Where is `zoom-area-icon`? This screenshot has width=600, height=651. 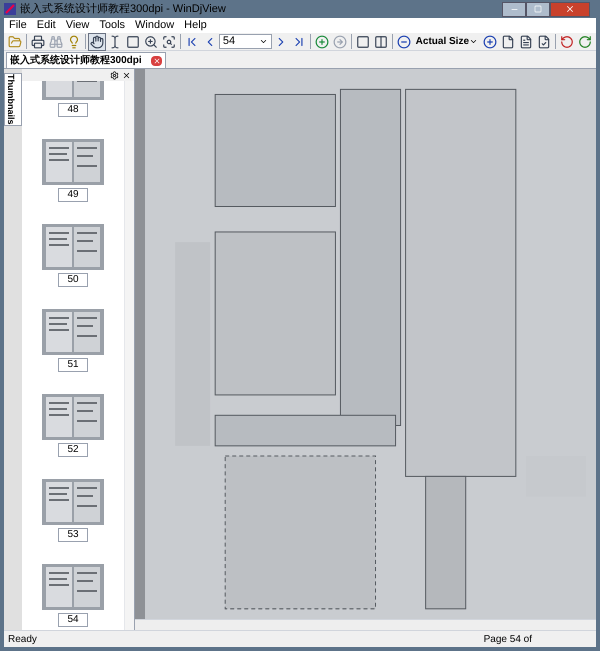 zoom-area-icon is located at coordinates (169, 41).